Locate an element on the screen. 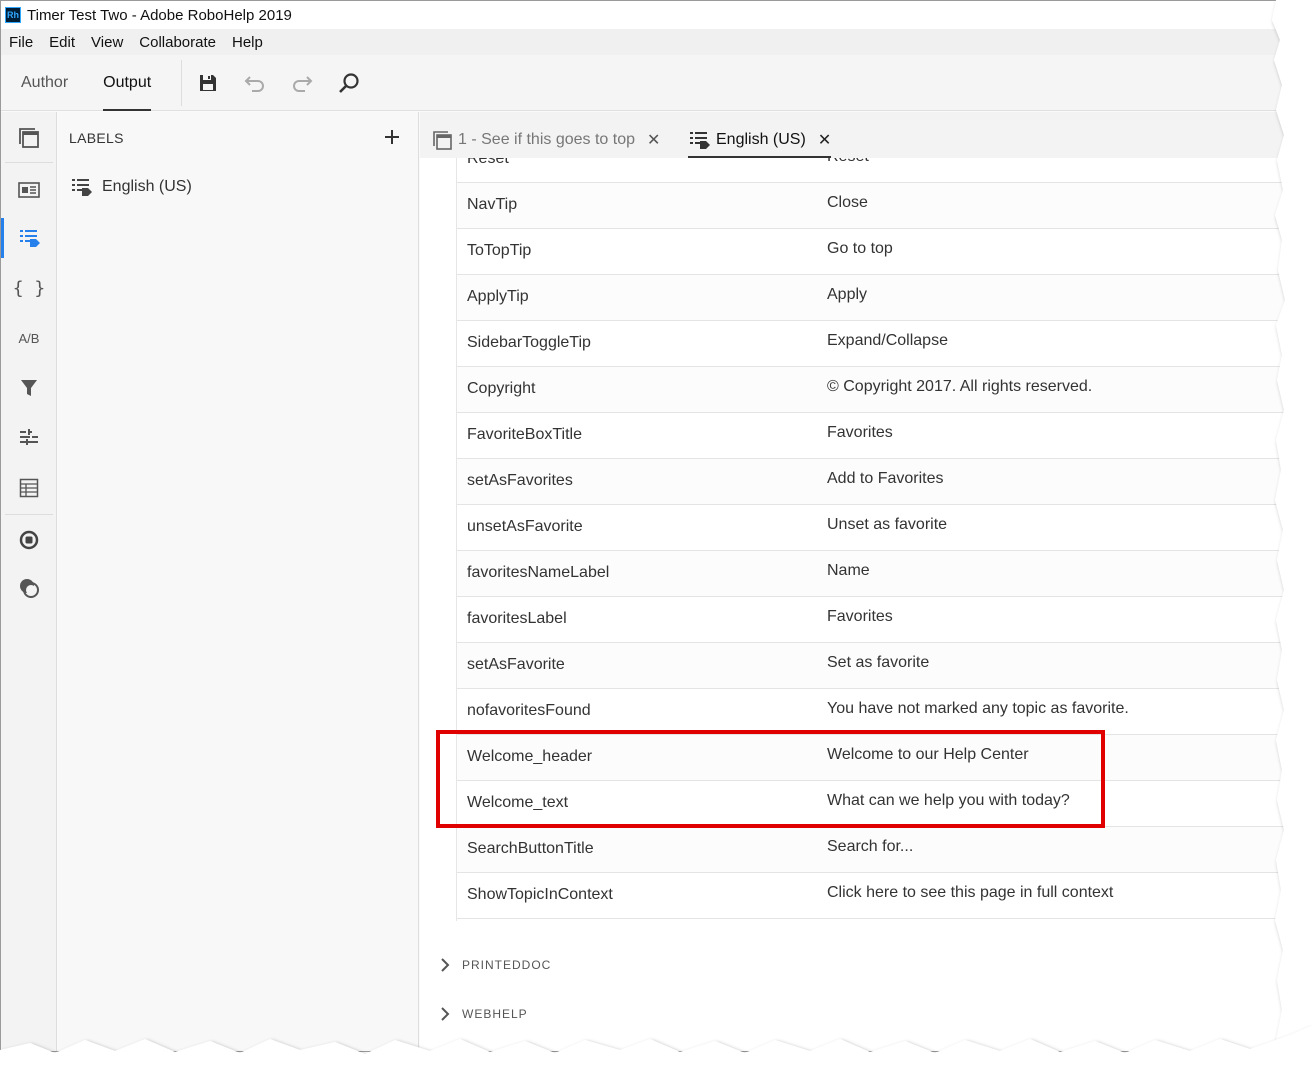 The width and height of the screenshot is (1313, 1073). label-value: Set as favorite is located at coordinates (878, 663).